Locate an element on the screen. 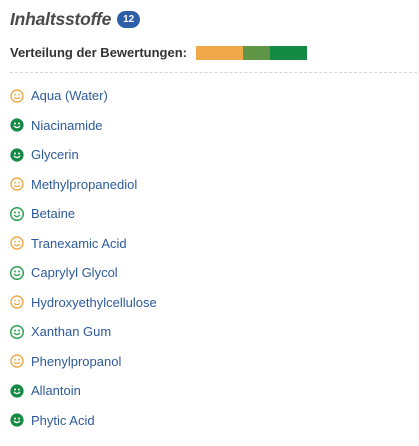 This screenshot has width=419, height=446. ingredient-link: Betaine is located at coordinates (53, 213).